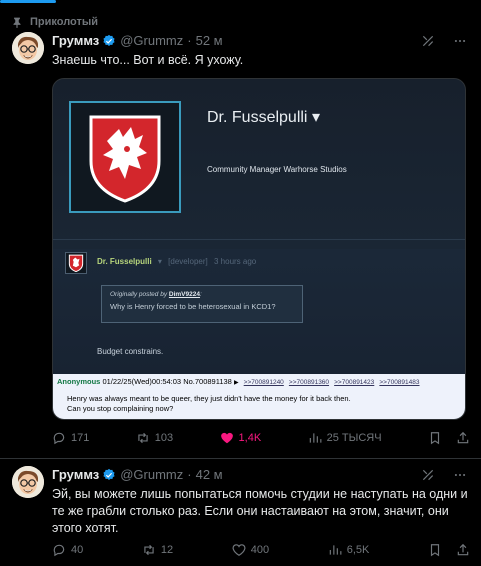 The image size is (481, 566). I want to click on quote-author: DimV9224, so click(184, 294).